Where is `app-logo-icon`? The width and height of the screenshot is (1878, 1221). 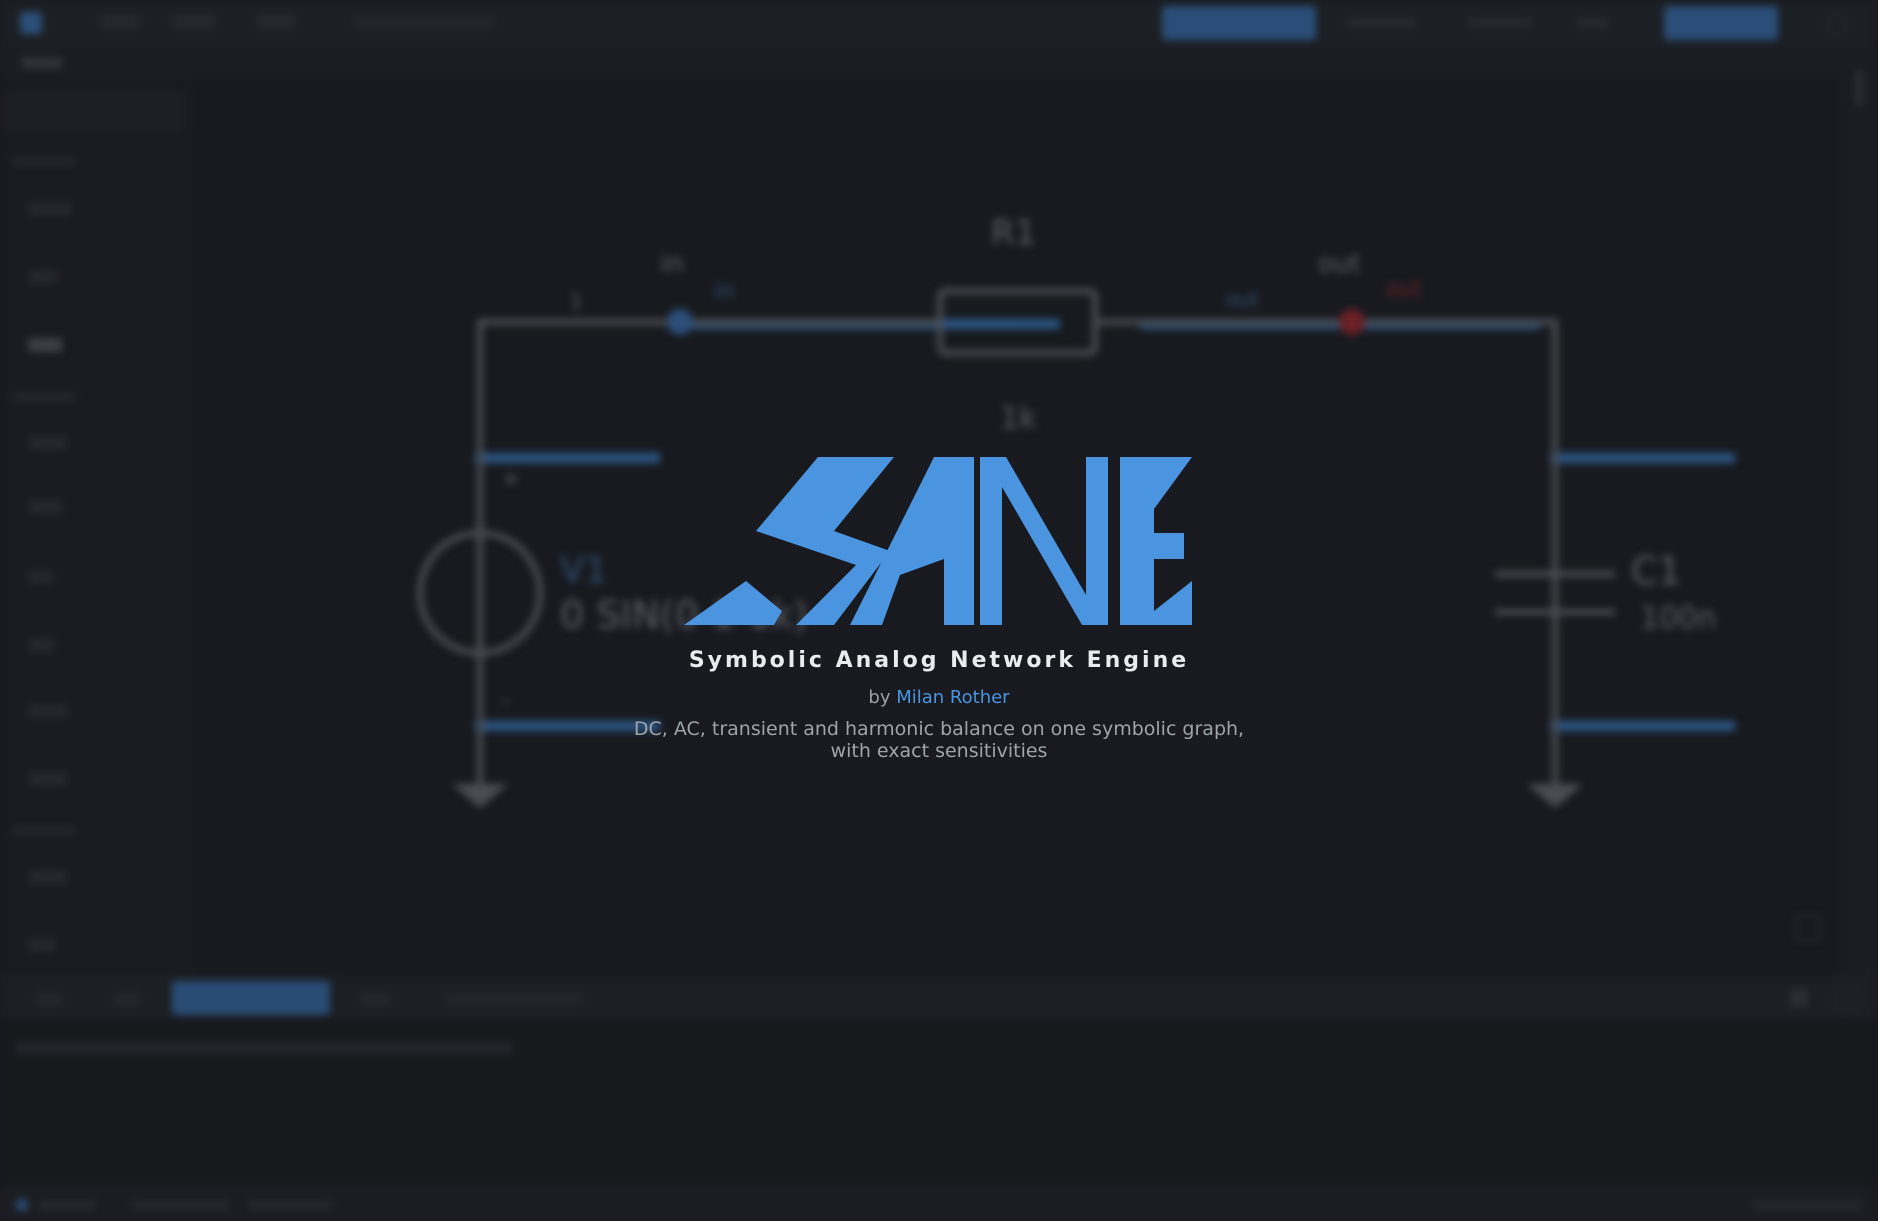
app-logo-icon is located at coordinates (31, 23).